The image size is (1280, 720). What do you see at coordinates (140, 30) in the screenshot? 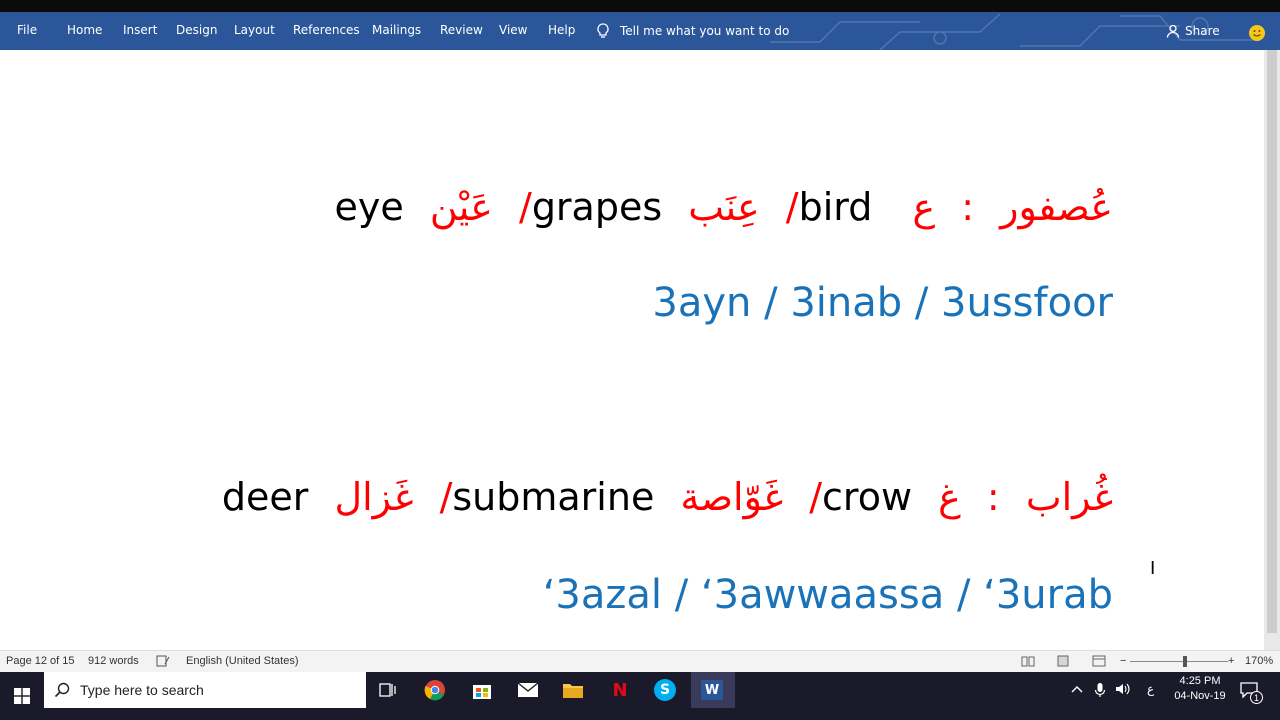
I see `tab-insert: Insert` at bounding box center [140, 30].